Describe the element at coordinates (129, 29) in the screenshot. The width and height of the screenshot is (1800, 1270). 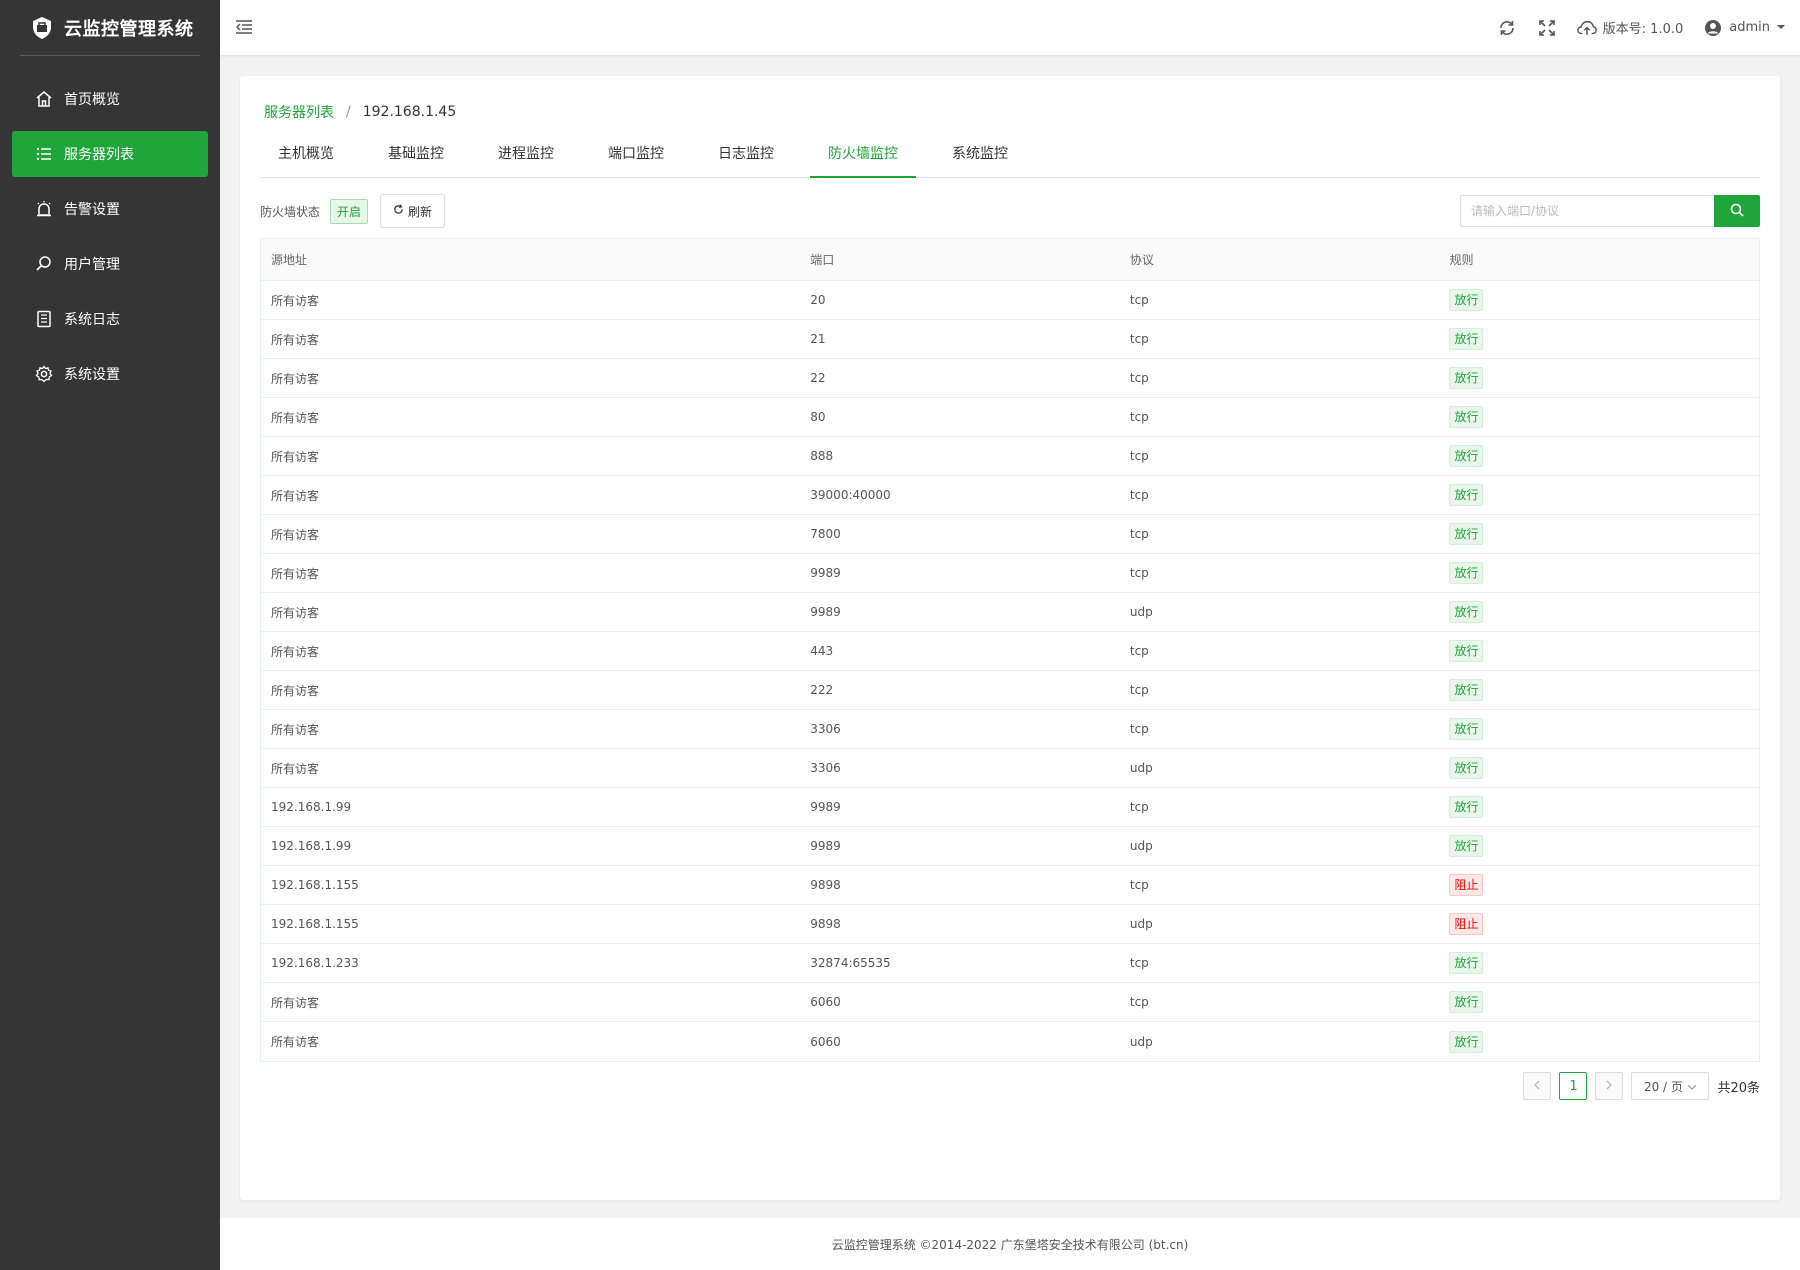
I see `app-title: 云监控管理系统` at that location.